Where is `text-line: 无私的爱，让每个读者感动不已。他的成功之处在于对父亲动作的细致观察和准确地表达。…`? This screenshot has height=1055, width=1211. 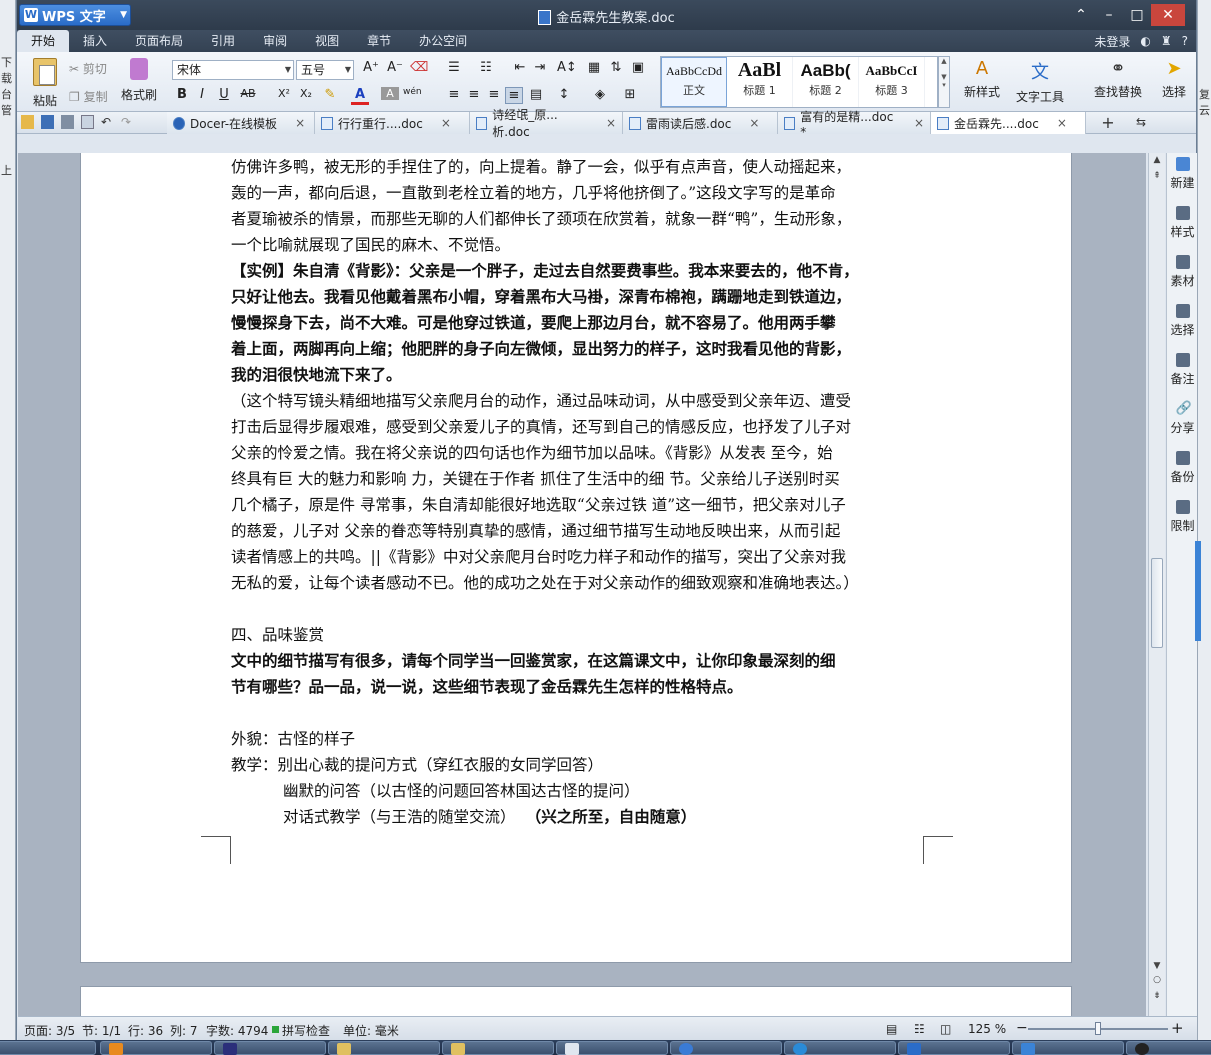
text-line: 无私的爱，让每个读者感动不已。他的成功之处在于对父亲动作的细致观察和准确地表达。… is located at coordinates (581, 583).